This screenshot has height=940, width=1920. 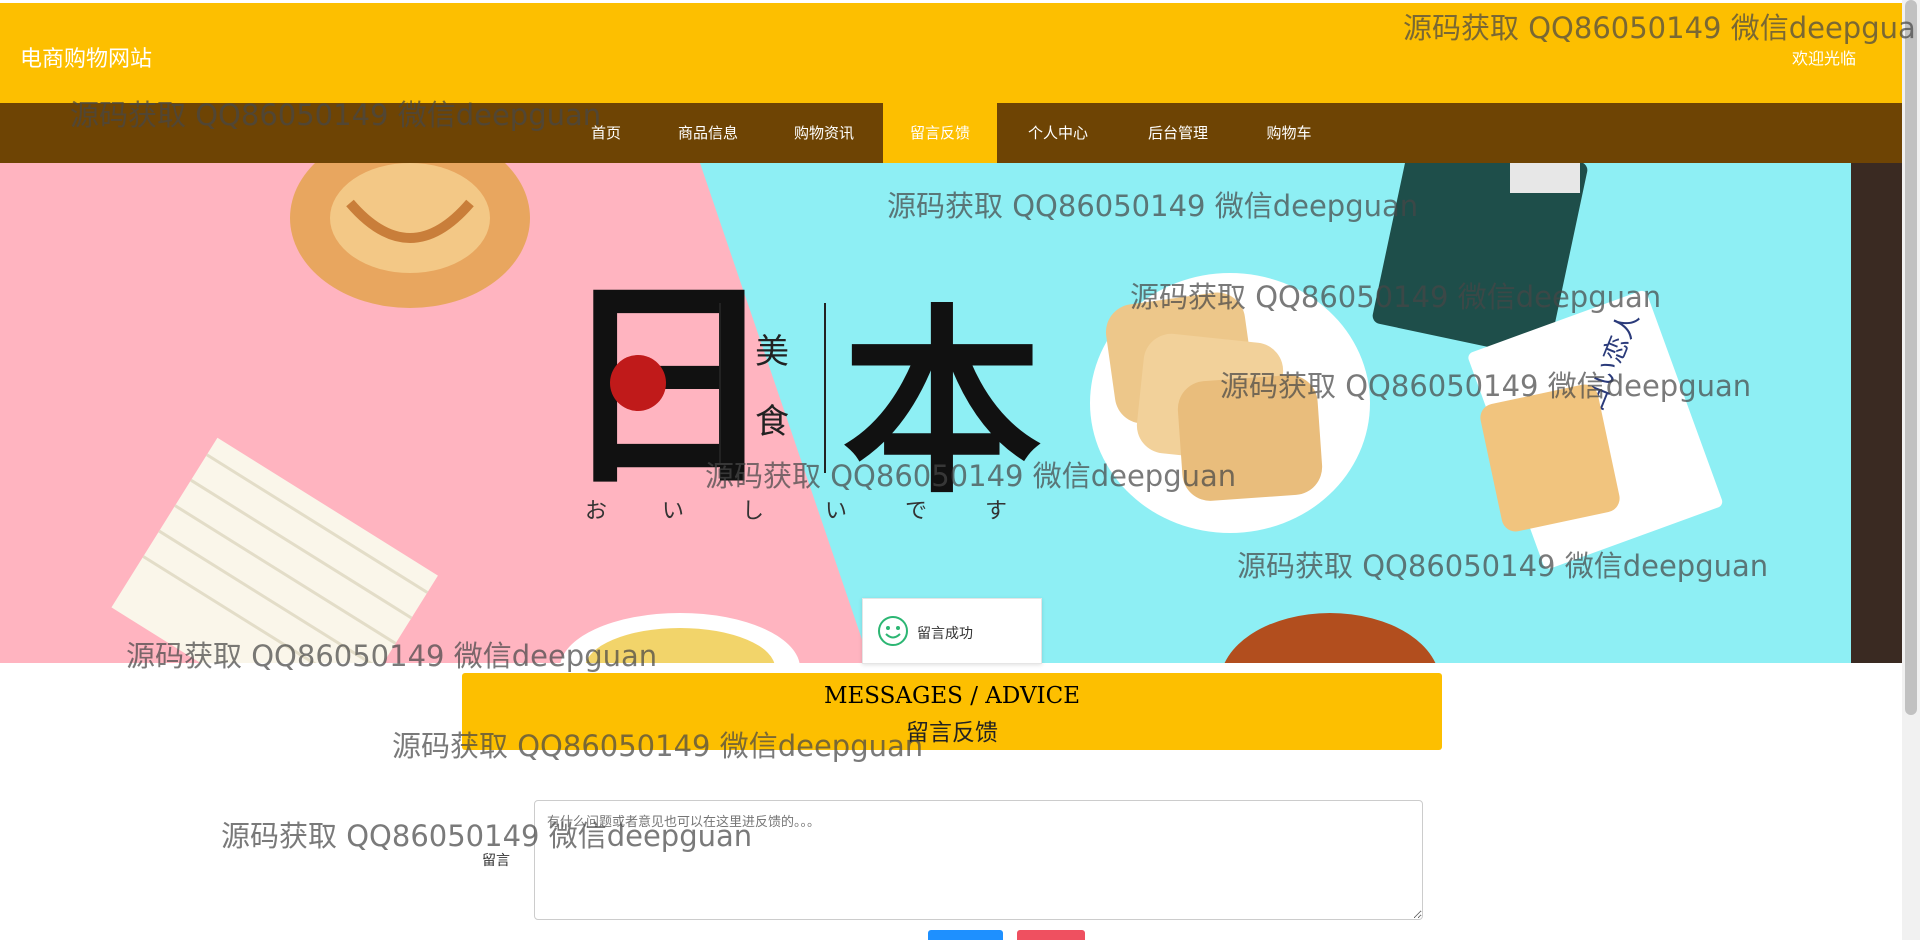 I want to click on kana-4: い, so click(x=836, y=511).